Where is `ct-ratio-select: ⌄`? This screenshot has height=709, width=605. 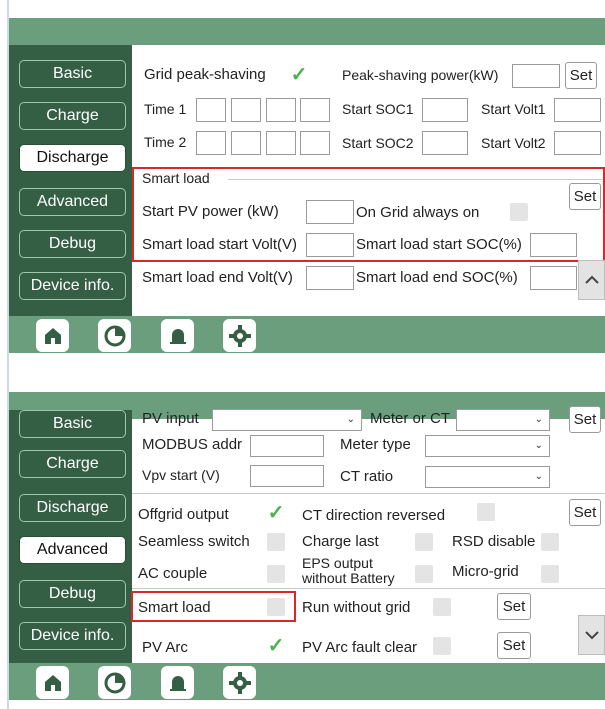
ct-ratio-select: ⌄ is located at coordinates (487, 477).